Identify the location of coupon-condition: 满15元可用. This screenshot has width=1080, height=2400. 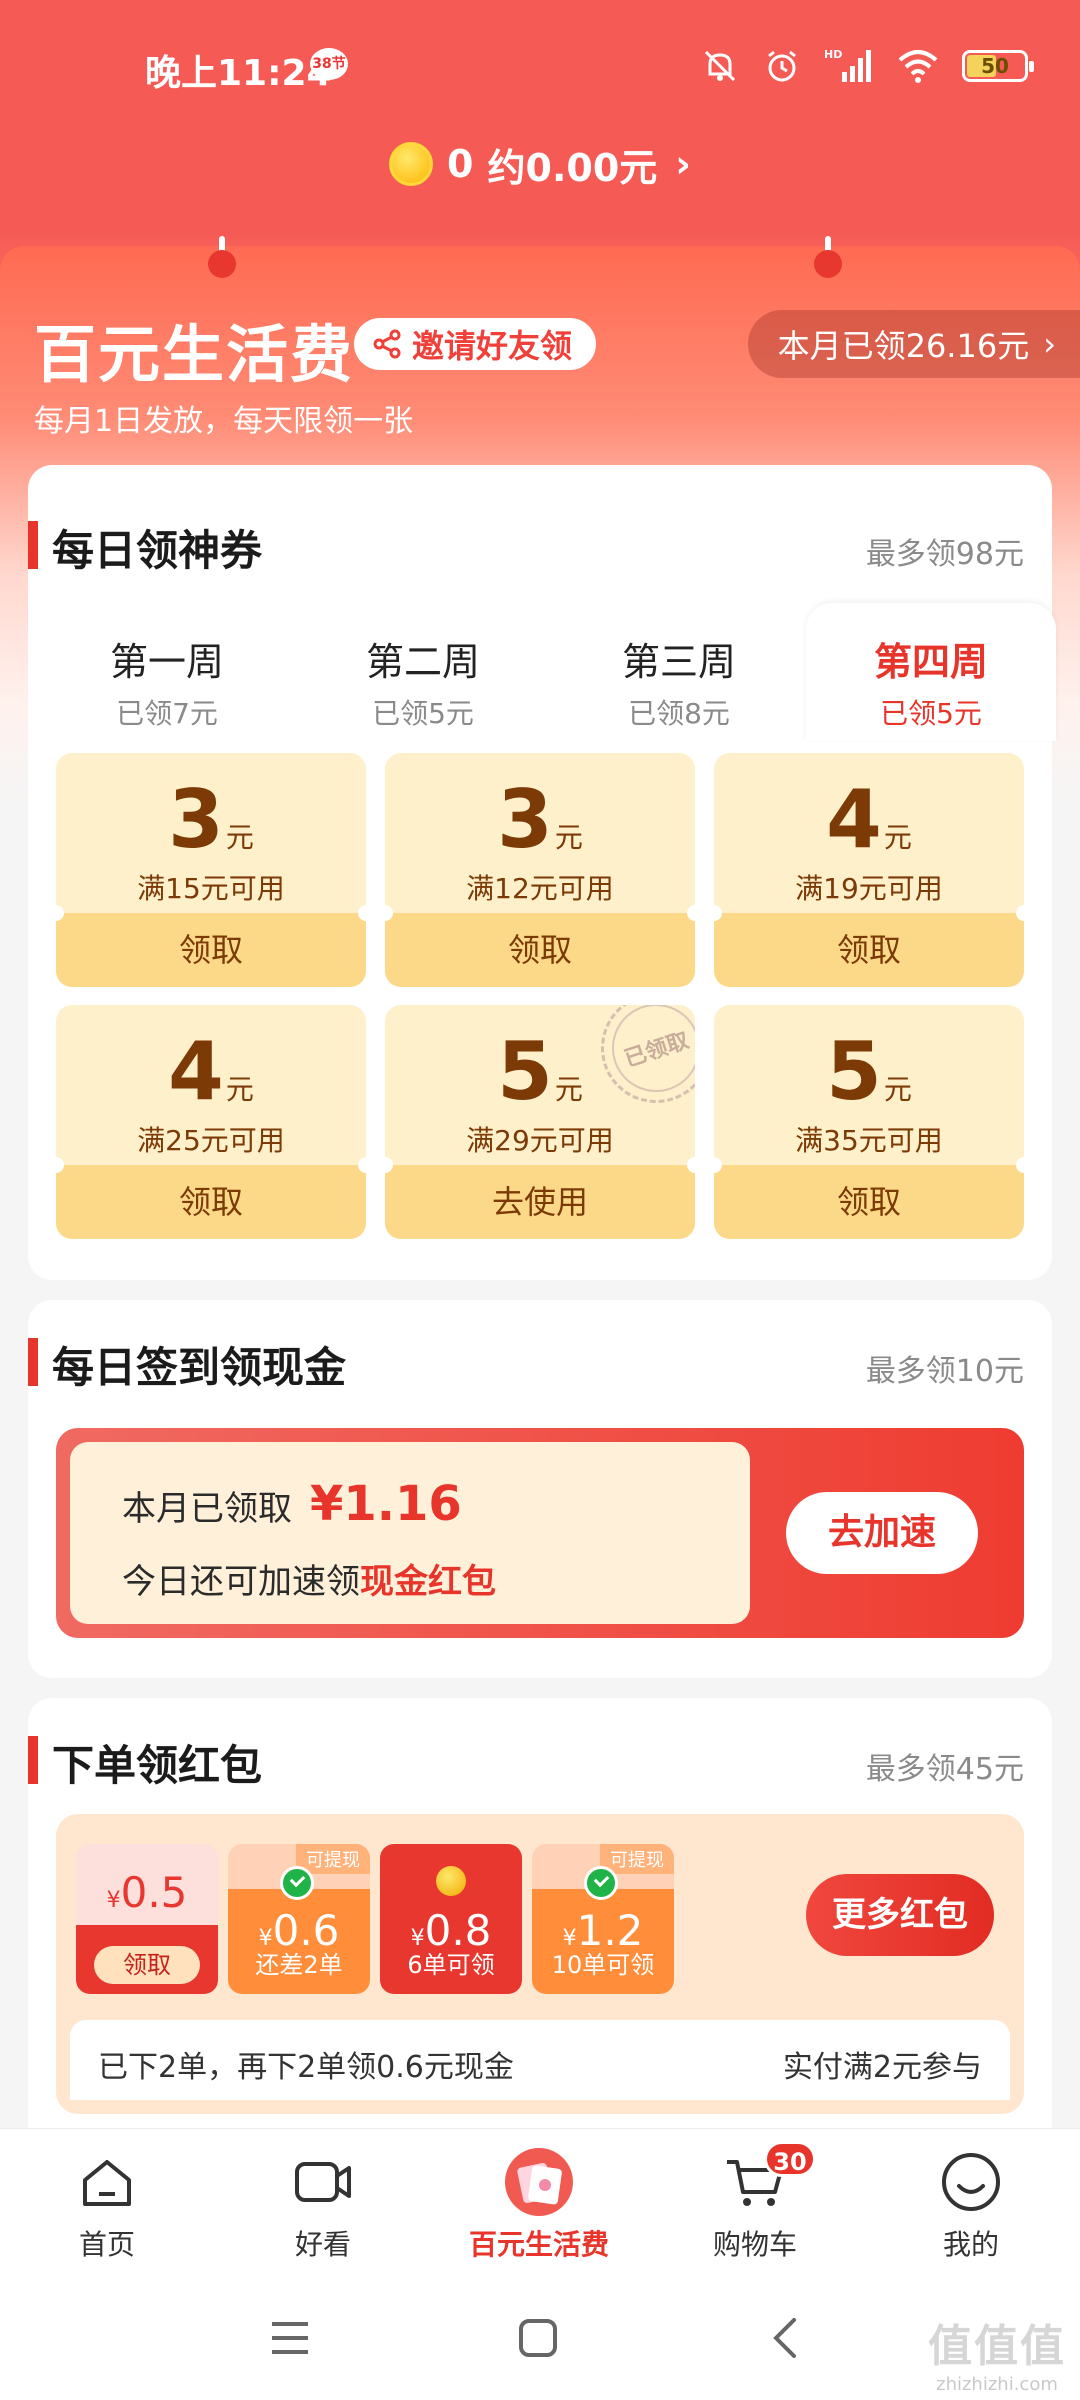
(211, 888).